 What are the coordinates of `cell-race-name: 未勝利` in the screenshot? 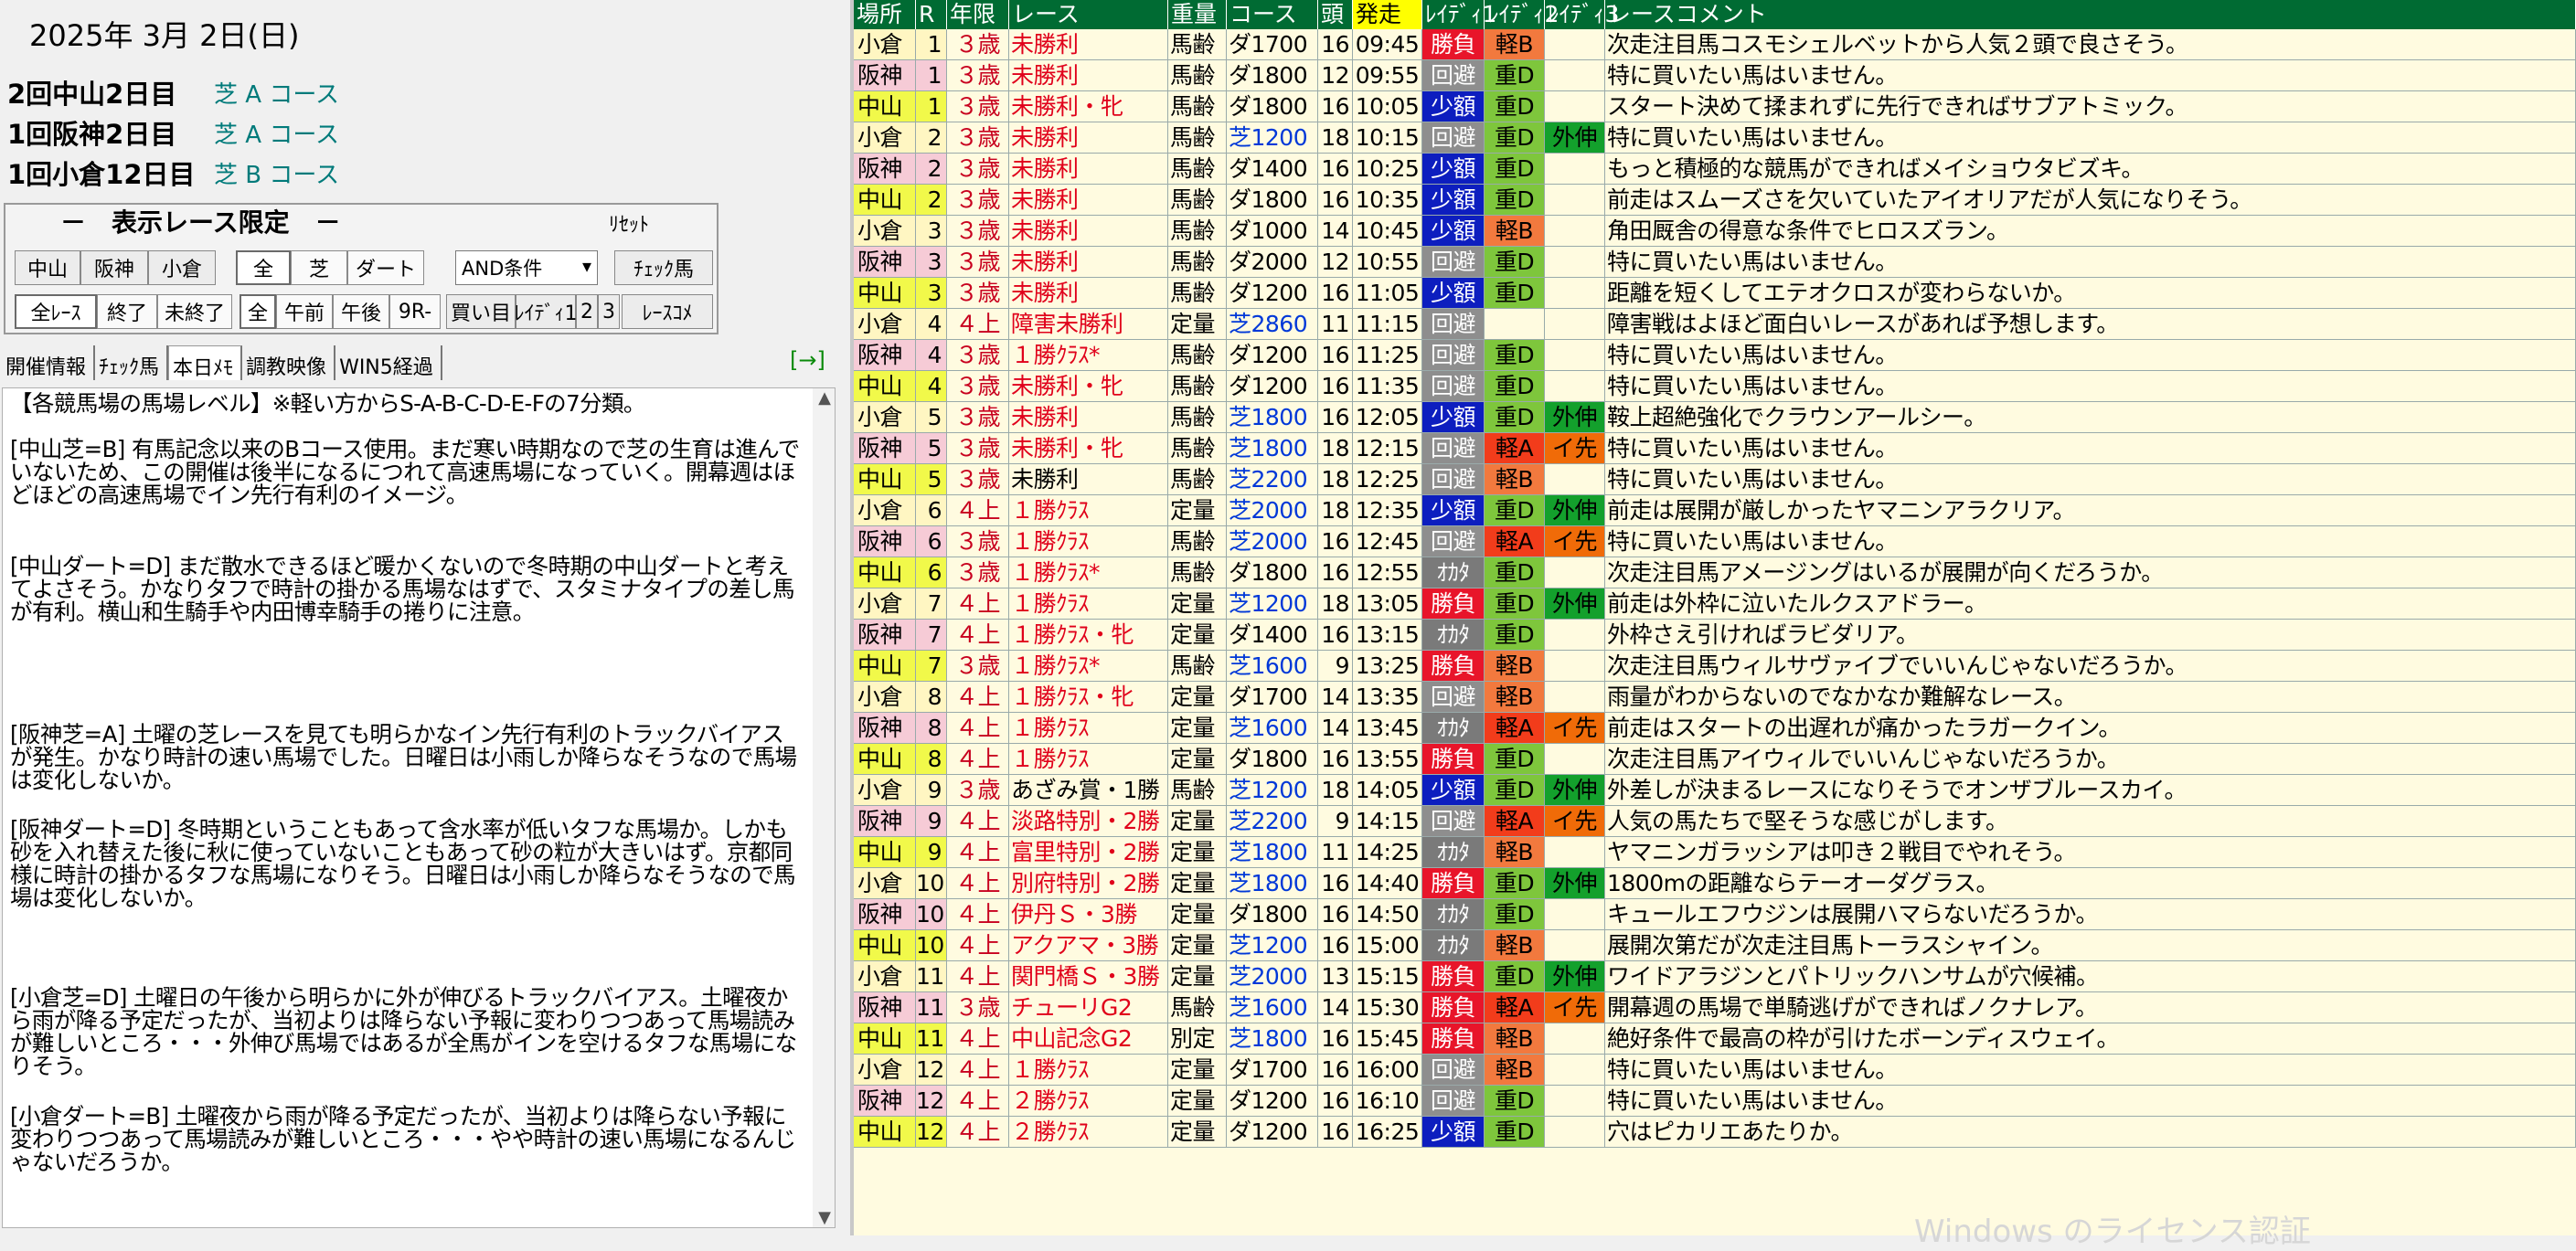 It's located at (1088, 200).